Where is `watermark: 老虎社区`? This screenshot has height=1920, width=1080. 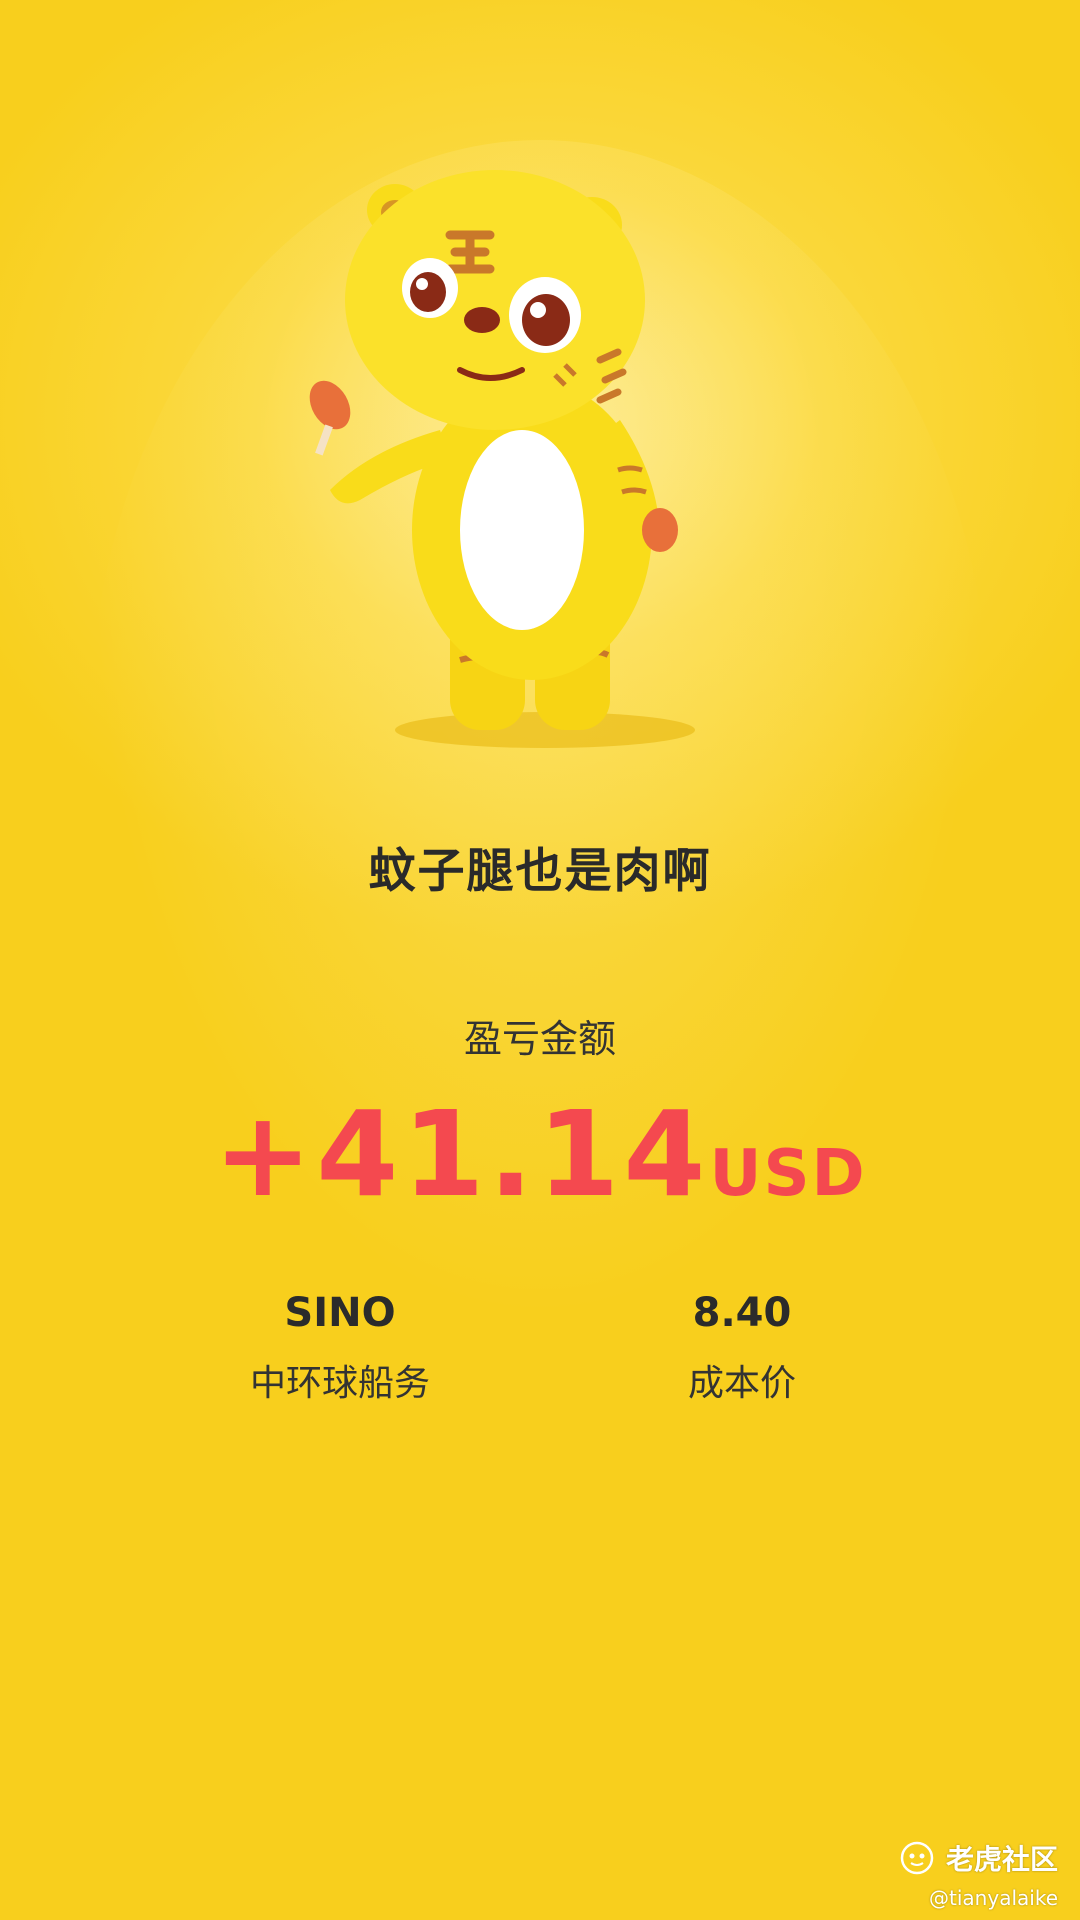 watermark: 老虎社区 is located at coordinates (979, 1858).